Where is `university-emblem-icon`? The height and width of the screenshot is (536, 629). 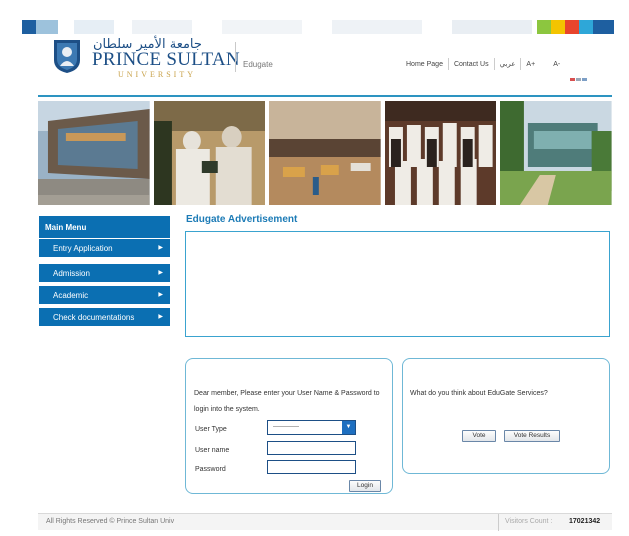 university-emblem-icon is located at coordinates (67, 56).